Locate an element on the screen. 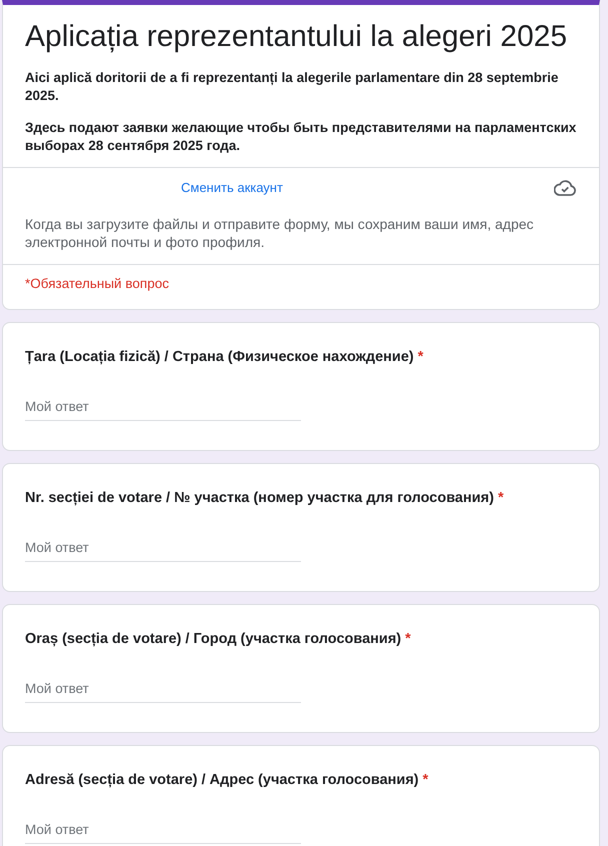 The height and width of the screenshot is (846, 608). switch-account-link: Сменить аккаунт is located at coordinates (232, 188).